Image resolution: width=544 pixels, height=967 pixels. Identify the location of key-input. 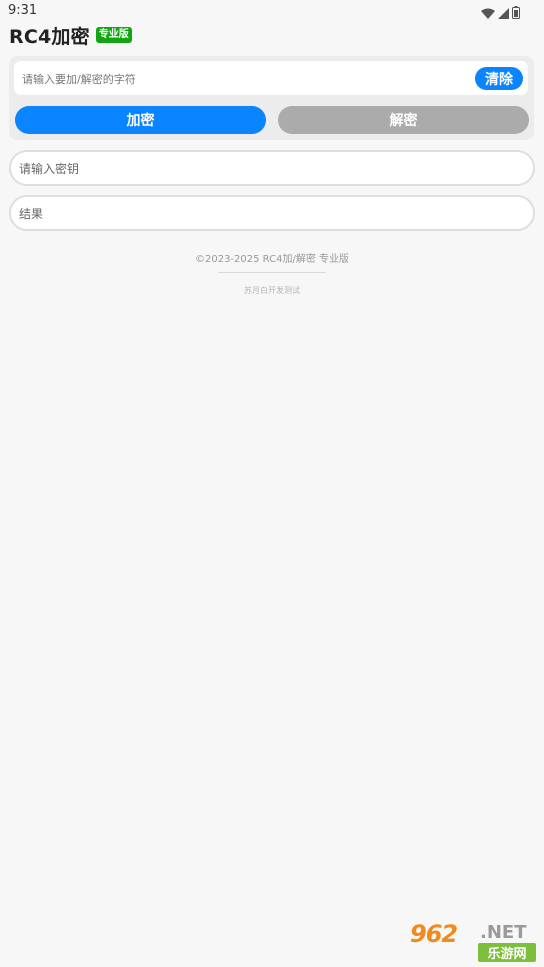
(269, 169).